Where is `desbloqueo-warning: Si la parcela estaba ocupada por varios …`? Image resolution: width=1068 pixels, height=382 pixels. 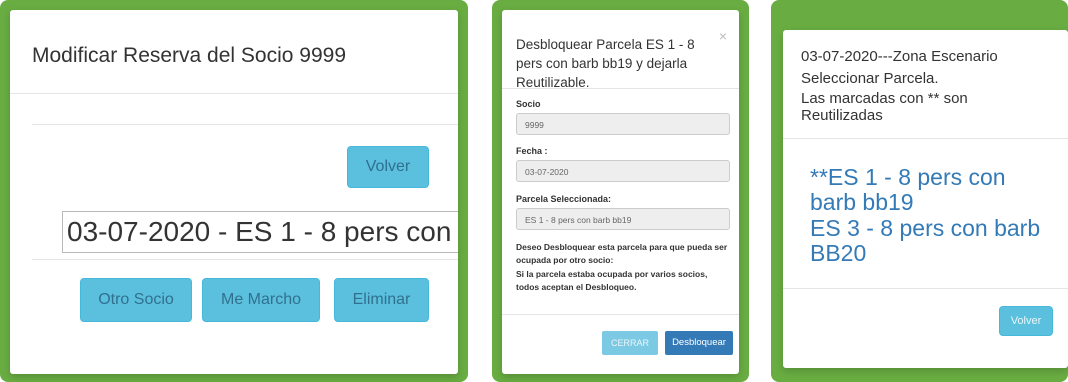
desbloqueo-warning: Si la parcela estaba ocupada por varios … is located at coordinates (612, 280).